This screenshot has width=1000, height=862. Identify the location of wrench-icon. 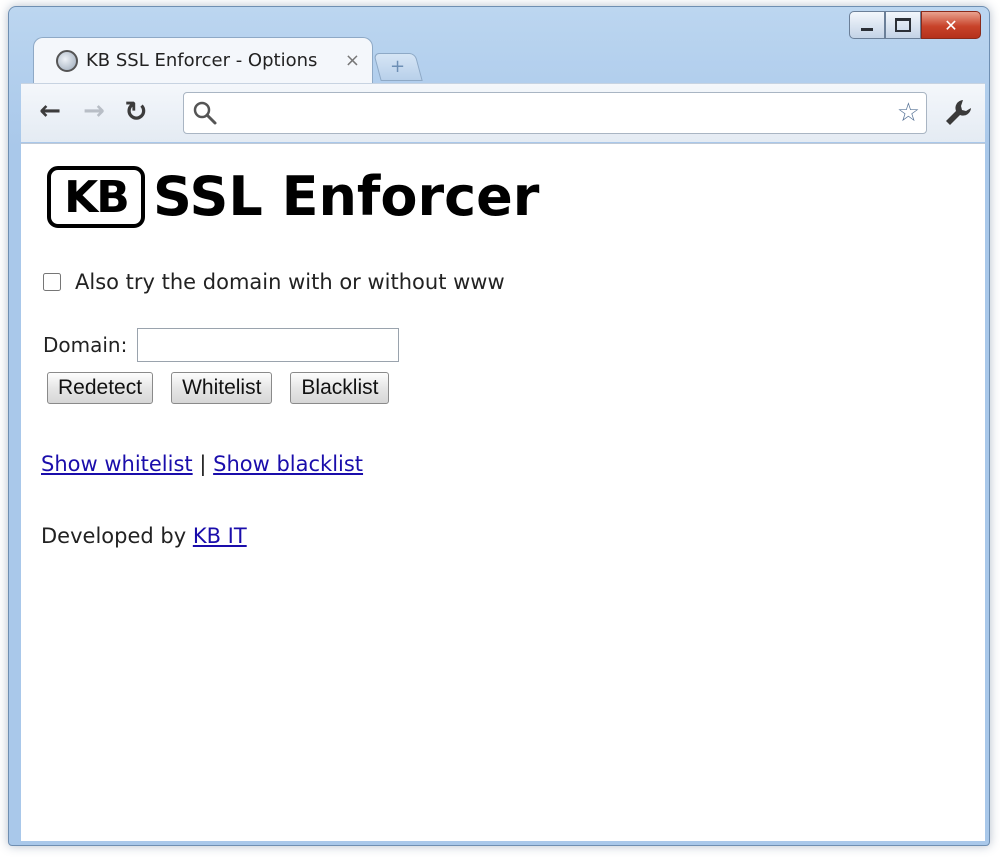
(958, 113).